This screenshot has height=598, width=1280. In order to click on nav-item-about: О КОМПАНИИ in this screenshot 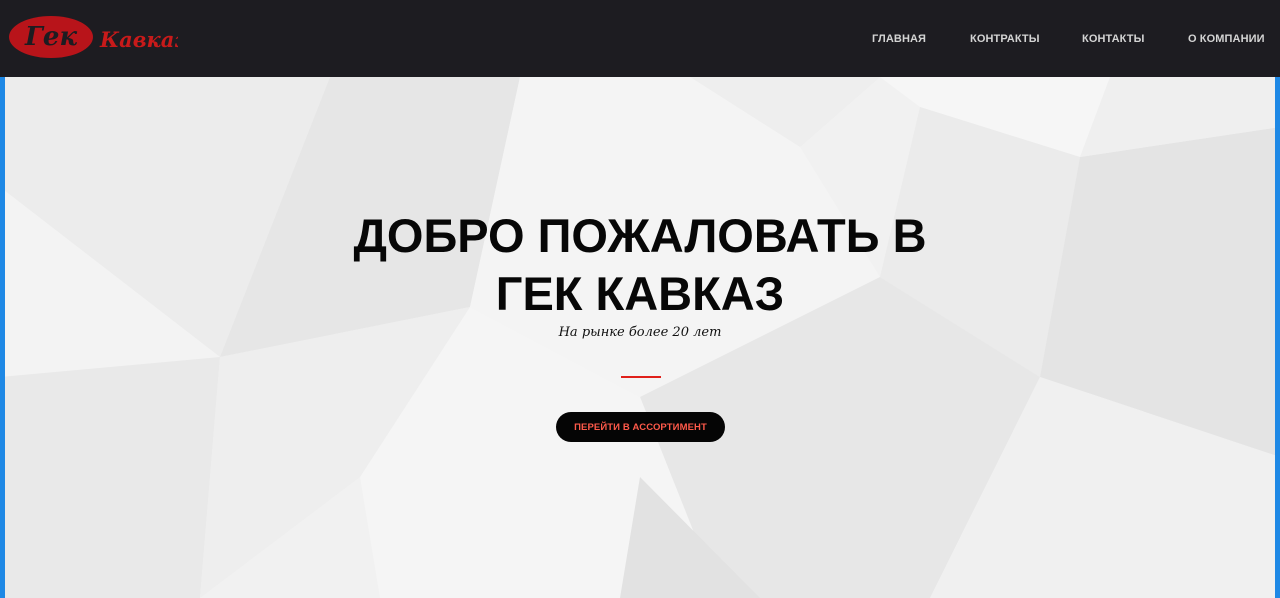, I will do `click(1226, 39)`.